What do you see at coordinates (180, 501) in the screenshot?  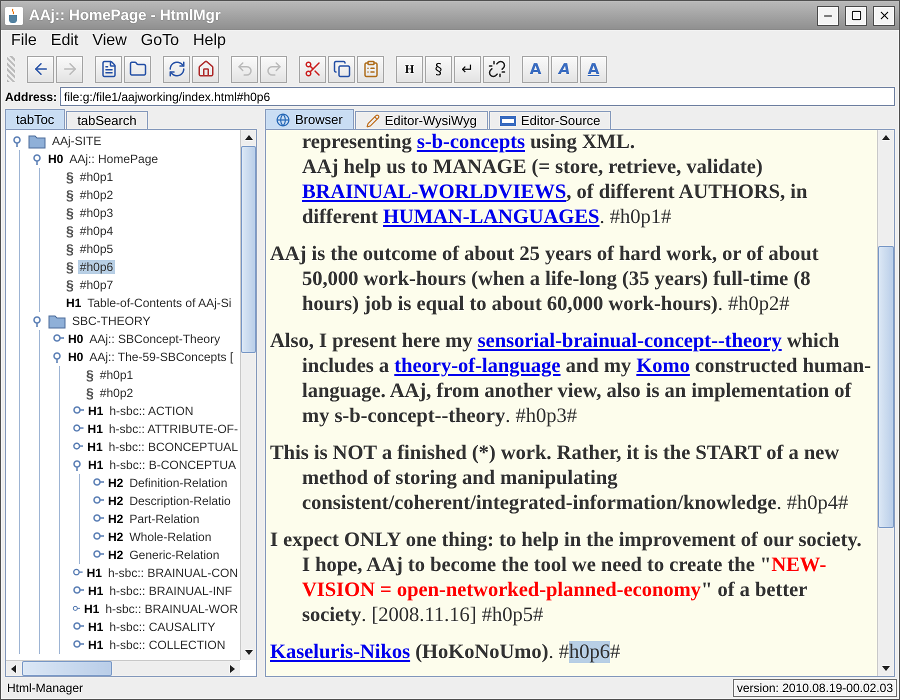 I see `tree-item: Description-Relatio` at bounding box center [180, 501].